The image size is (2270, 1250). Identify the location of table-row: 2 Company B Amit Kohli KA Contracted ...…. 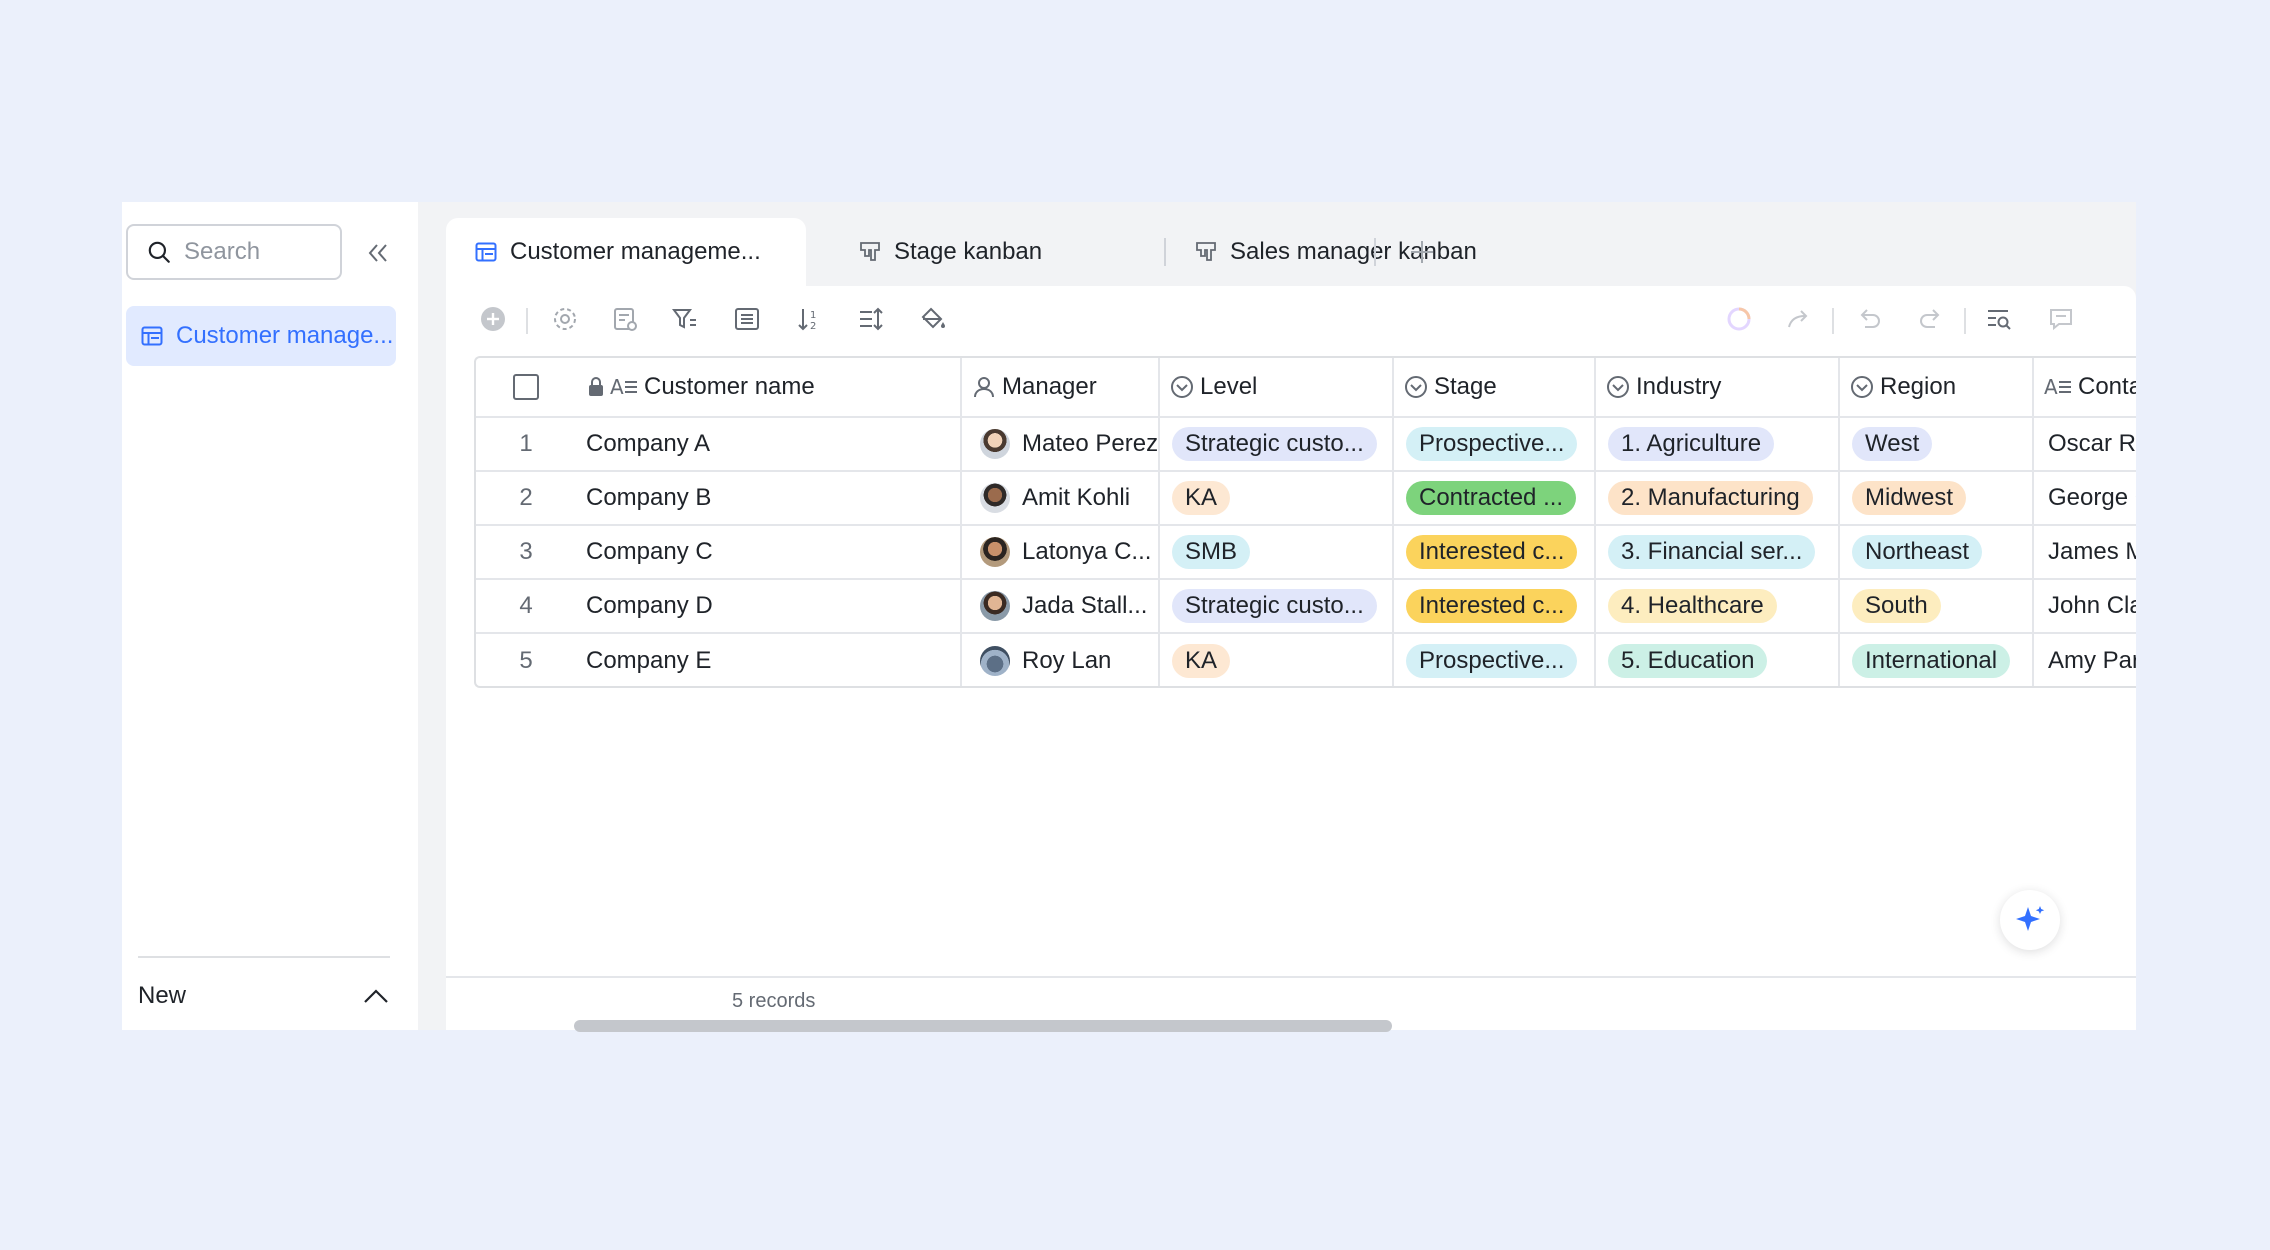
(1306, 499).